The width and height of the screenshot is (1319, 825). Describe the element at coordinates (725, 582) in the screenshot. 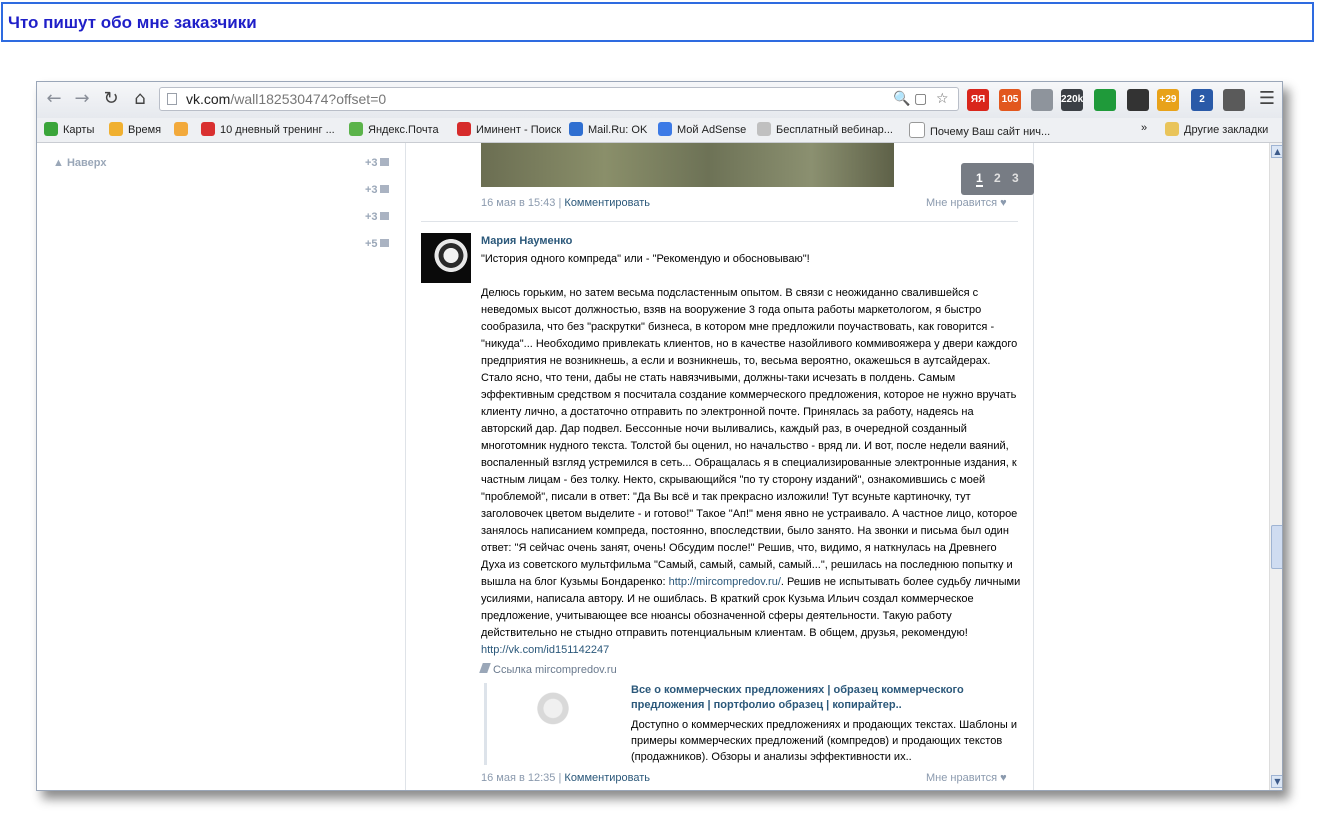

I see `post-link: http://mircompredov.ru/` at that location.